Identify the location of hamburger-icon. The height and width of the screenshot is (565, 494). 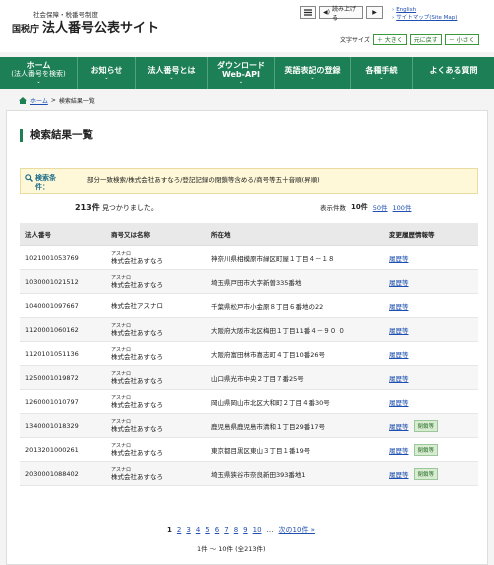
(308, 12).